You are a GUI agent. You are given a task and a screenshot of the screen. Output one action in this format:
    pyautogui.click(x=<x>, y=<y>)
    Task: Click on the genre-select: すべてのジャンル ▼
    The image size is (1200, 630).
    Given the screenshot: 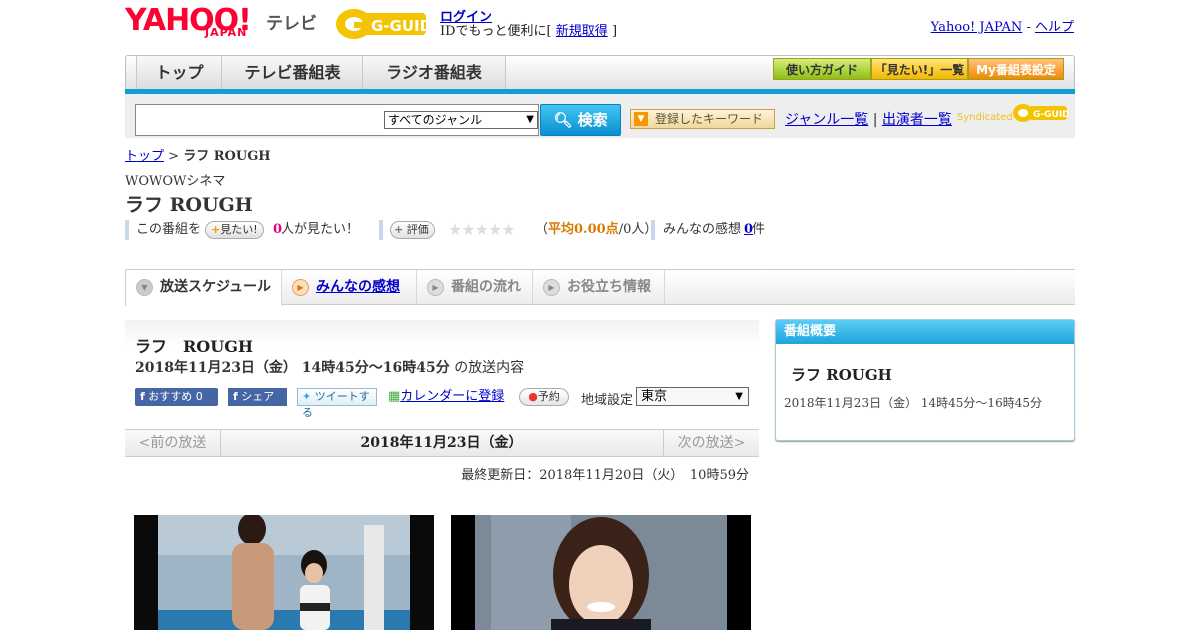 What is the action you would take?
    pyautogui.click(x=461, y=120)
    